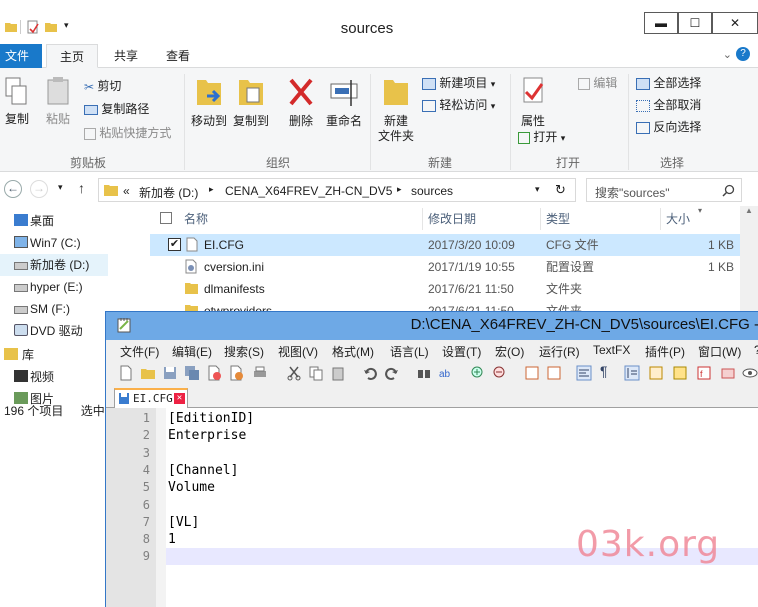 The width and height of the screenshot is (758, 607). I want to click on menu-macro: 宏(O), so click(509, 351).